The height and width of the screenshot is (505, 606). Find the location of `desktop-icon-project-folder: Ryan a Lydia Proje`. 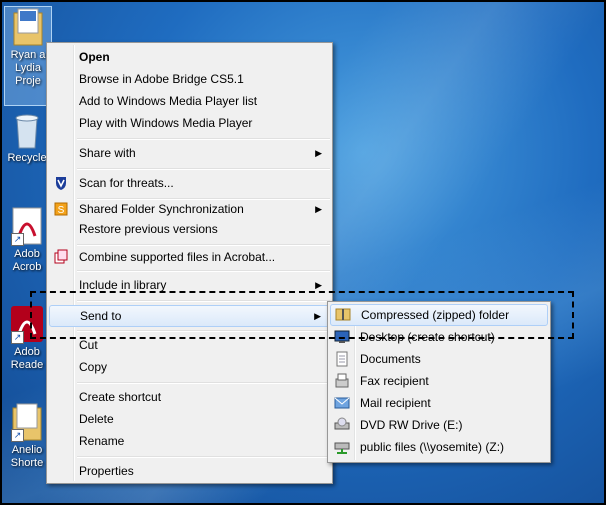

desktop-icon-project-folder: Ryan a Lydia Proje is located at coordinates (28, 56).